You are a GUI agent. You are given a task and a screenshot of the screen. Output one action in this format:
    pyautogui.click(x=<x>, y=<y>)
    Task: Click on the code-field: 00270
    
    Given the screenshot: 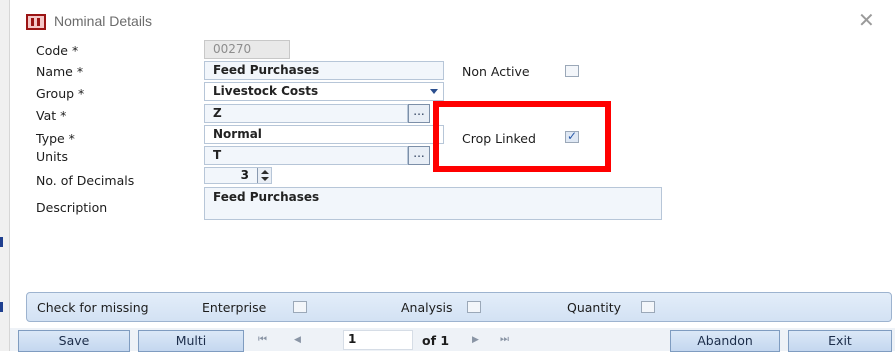 What is the action you would take?
    pyautogui.click(x=247, y=49)
    